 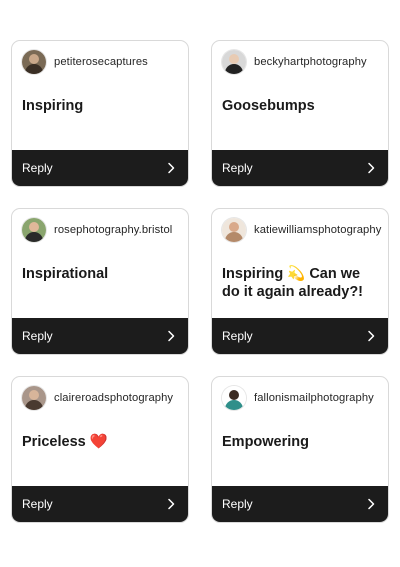 I want to click on comment-card: petiterosecaptures Inspiring Reply, so click(x=100, y=113).